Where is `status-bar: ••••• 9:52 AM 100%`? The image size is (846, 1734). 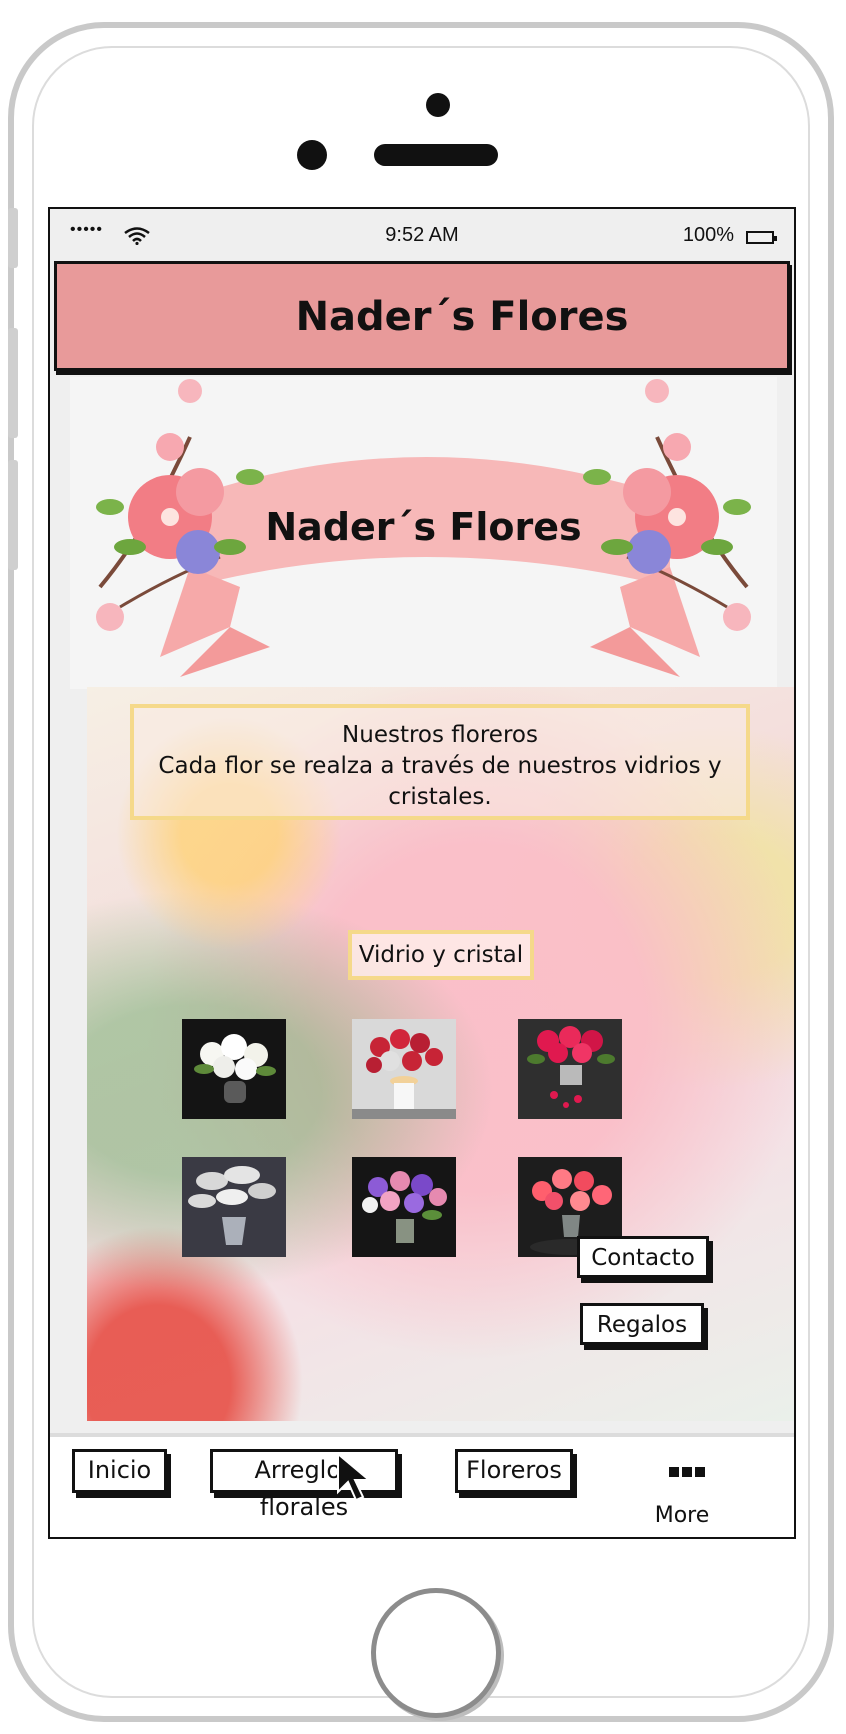
status-bar: ••••• 9:52 AM 100% is located at coordinates (422, 234).